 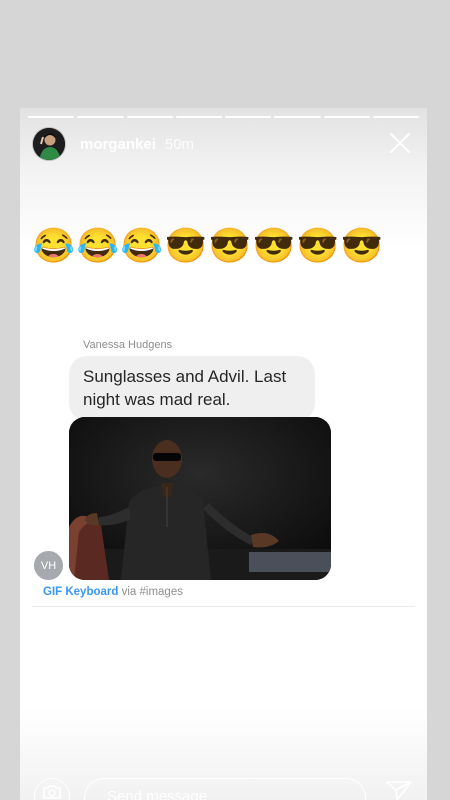 What do you see at coordinates (200, 498) in the screenshot?
I see `gif-image` at bounding box center [200, 498].